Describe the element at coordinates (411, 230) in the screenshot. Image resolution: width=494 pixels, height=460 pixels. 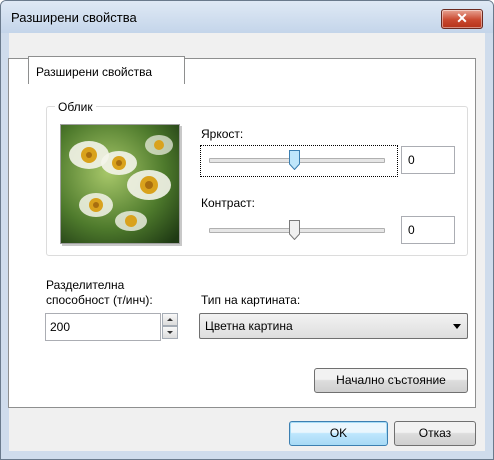
I see `contrast-value: 0` at that location.